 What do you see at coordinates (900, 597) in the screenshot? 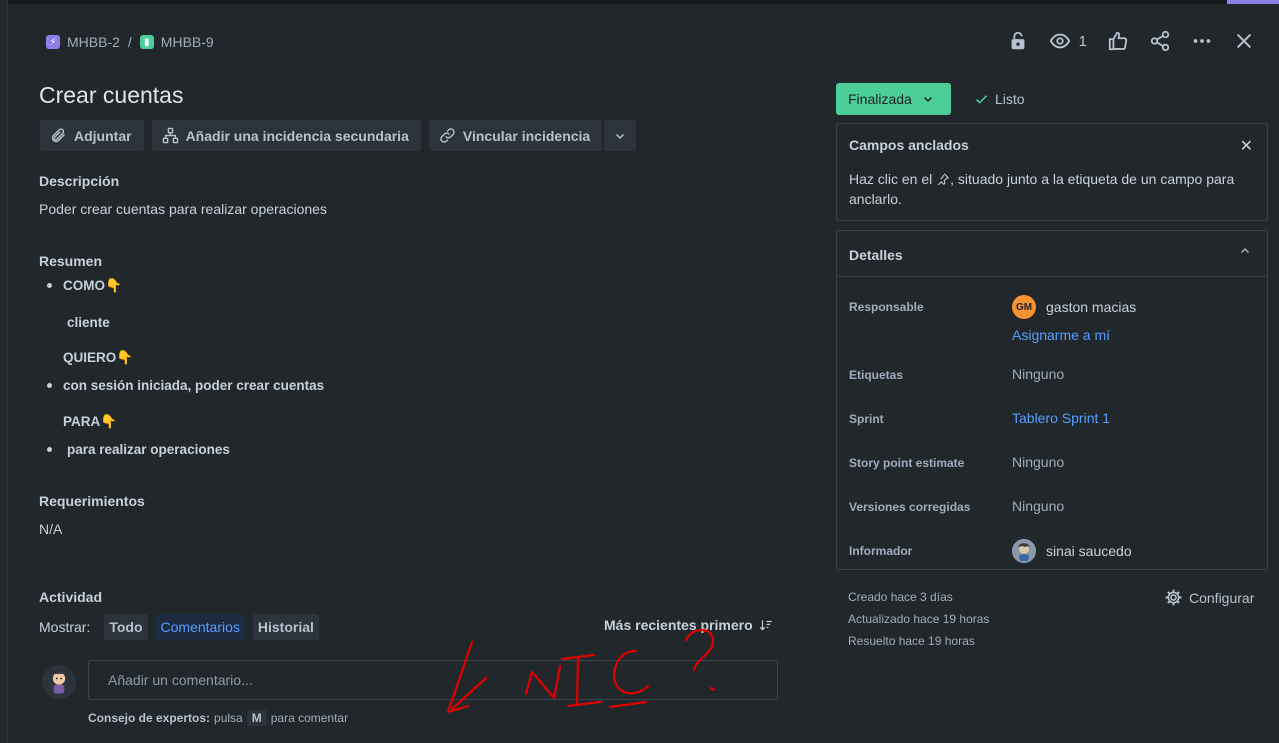
I see `created-date: Creado hace 3 días` at bounding box center [900, 597].